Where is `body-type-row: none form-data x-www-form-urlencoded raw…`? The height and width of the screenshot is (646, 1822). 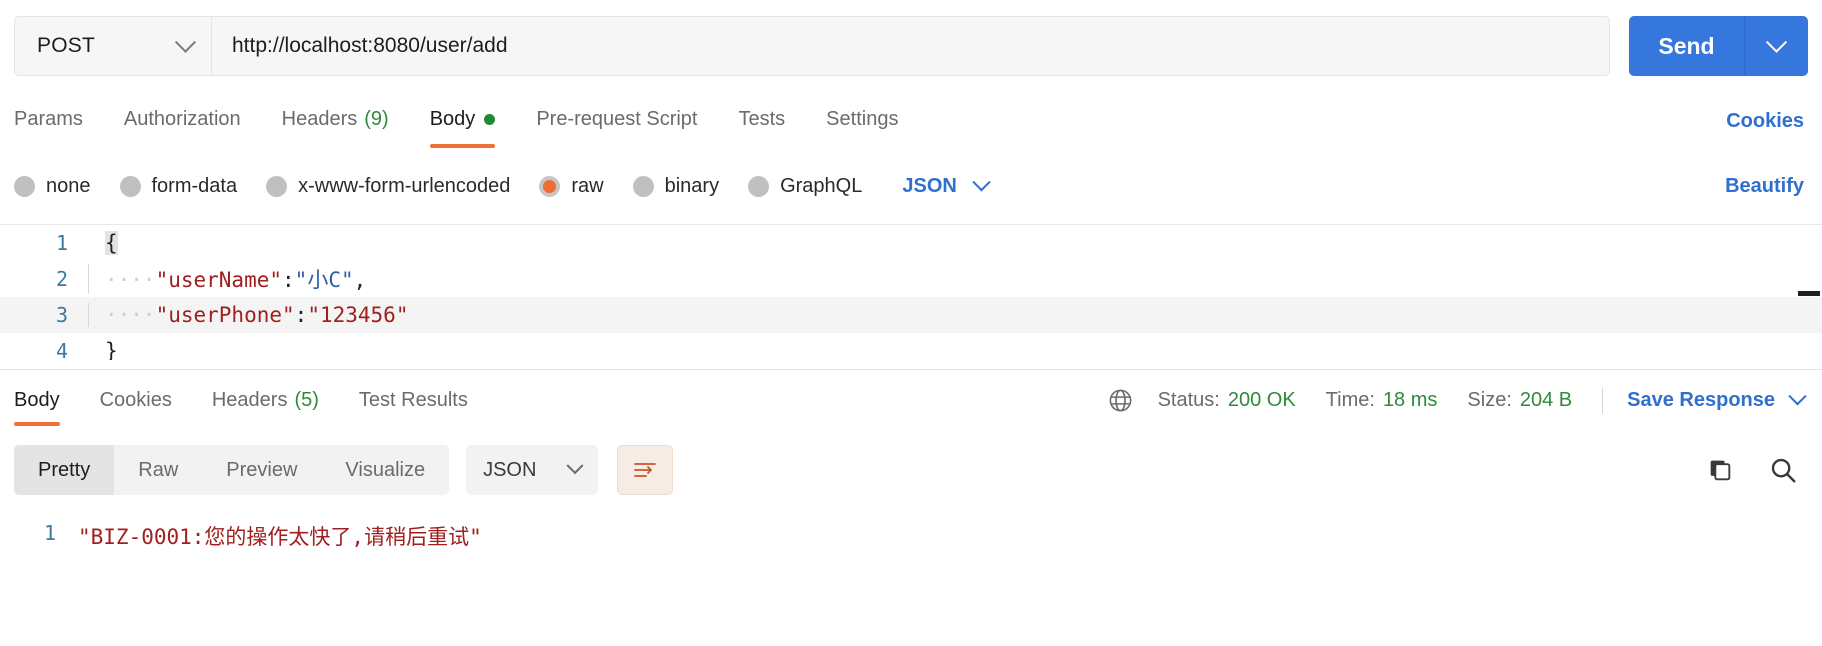 body-type-row: none form-data x-www-form-urlencoded raw… is located at coordinates (911, 186).